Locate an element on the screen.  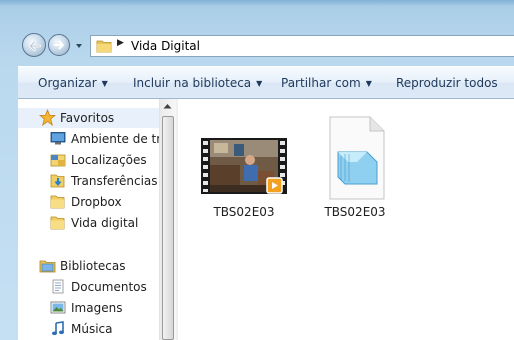
scroll-thumb is located at coordinates (168, 228).